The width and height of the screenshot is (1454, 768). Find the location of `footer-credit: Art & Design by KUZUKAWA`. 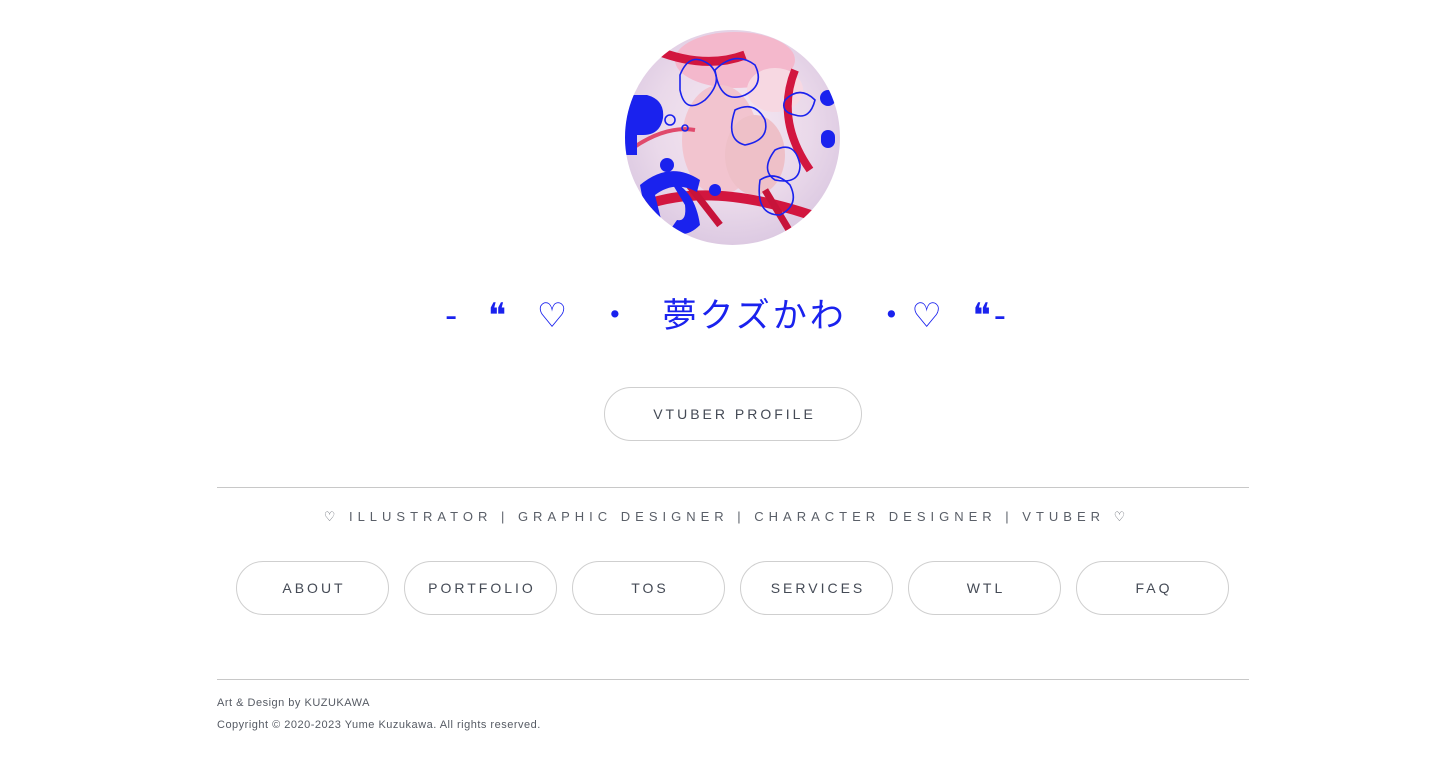

footer-credit: Art & Design by KUZUKAWA is located at coordinates (293, 703).